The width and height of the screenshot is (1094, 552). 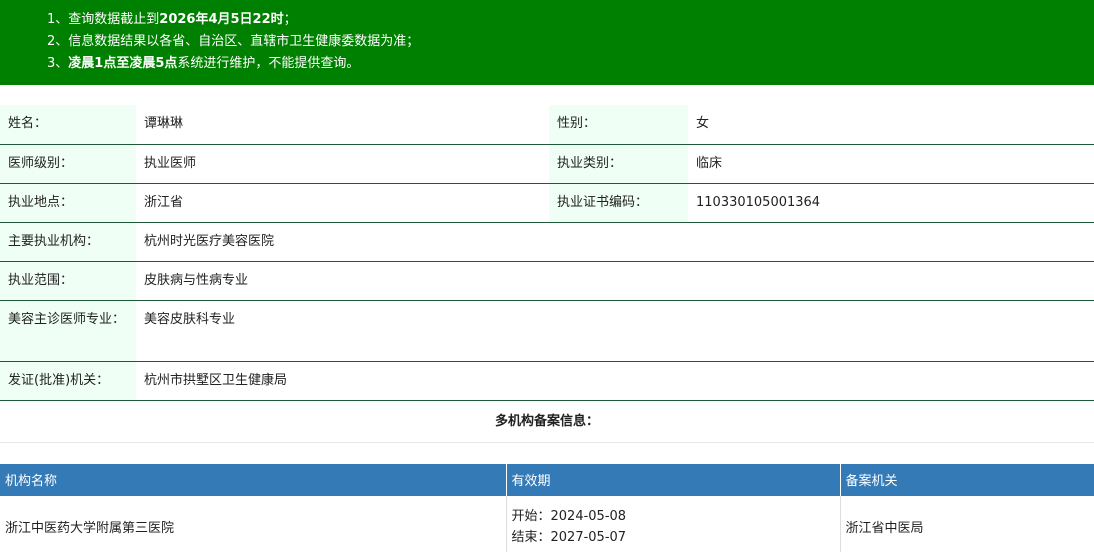 What do you see at coordinates (615, 381) in the screenshot?
I see `issuer-value: 杭州市拱墅区卫生健康局` at bounding box center [615, 381].